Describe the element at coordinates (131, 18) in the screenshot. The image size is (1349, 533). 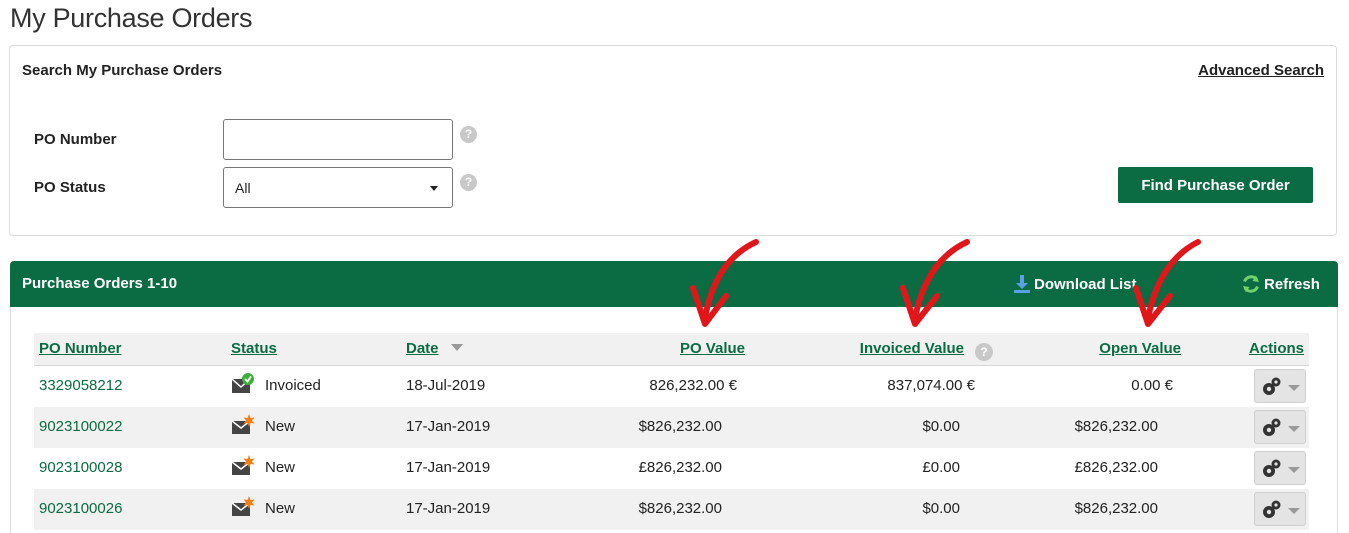
I see `page-title: My Purchase Orders` at that location.